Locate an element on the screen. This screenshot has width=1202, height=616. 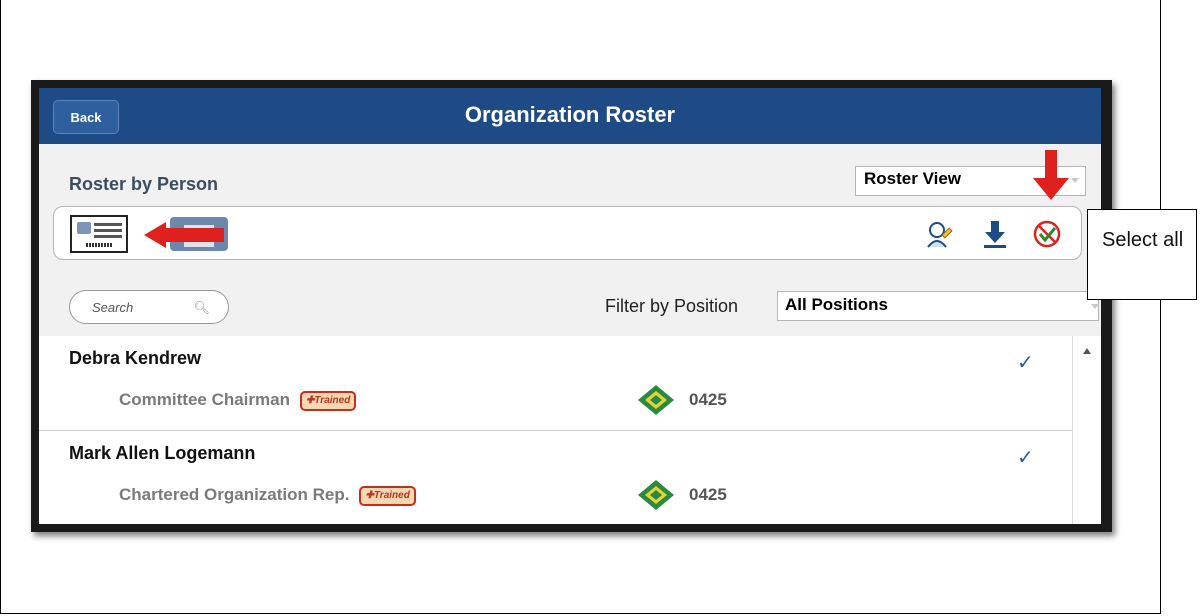
title-bar: Back Organization Roster is located at coordinates (570, 116).